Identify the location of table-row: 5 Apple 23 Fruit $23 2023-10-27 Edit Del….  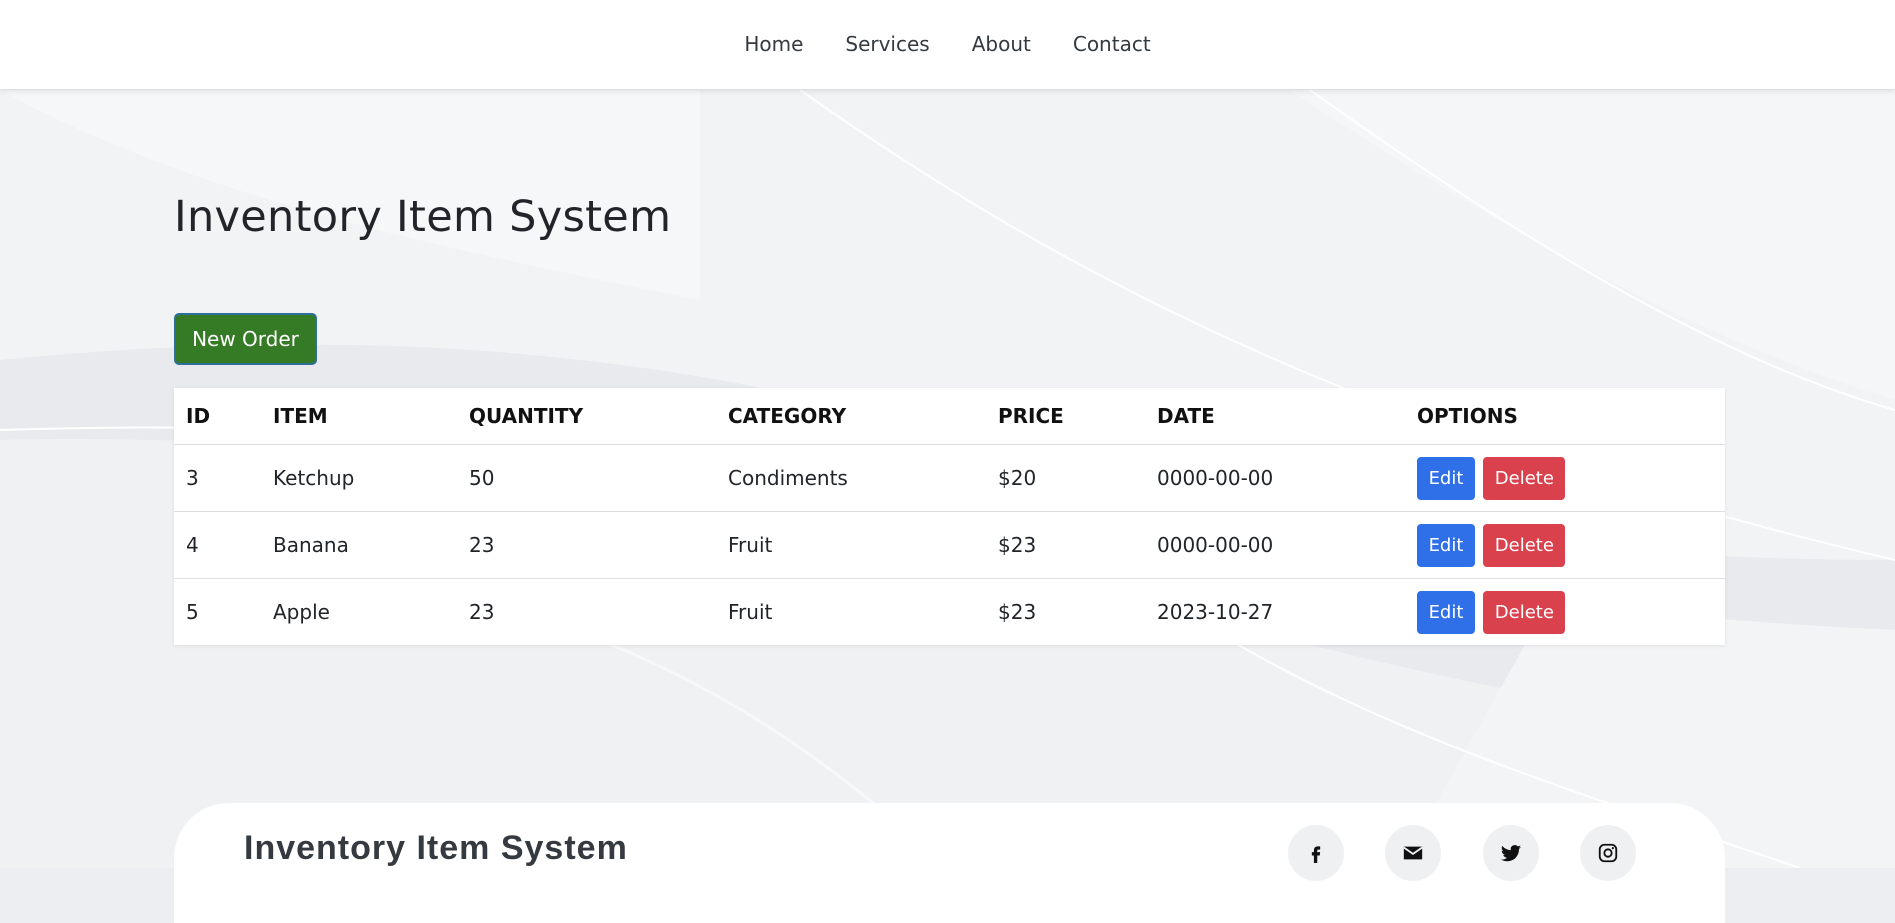
(949, 612).